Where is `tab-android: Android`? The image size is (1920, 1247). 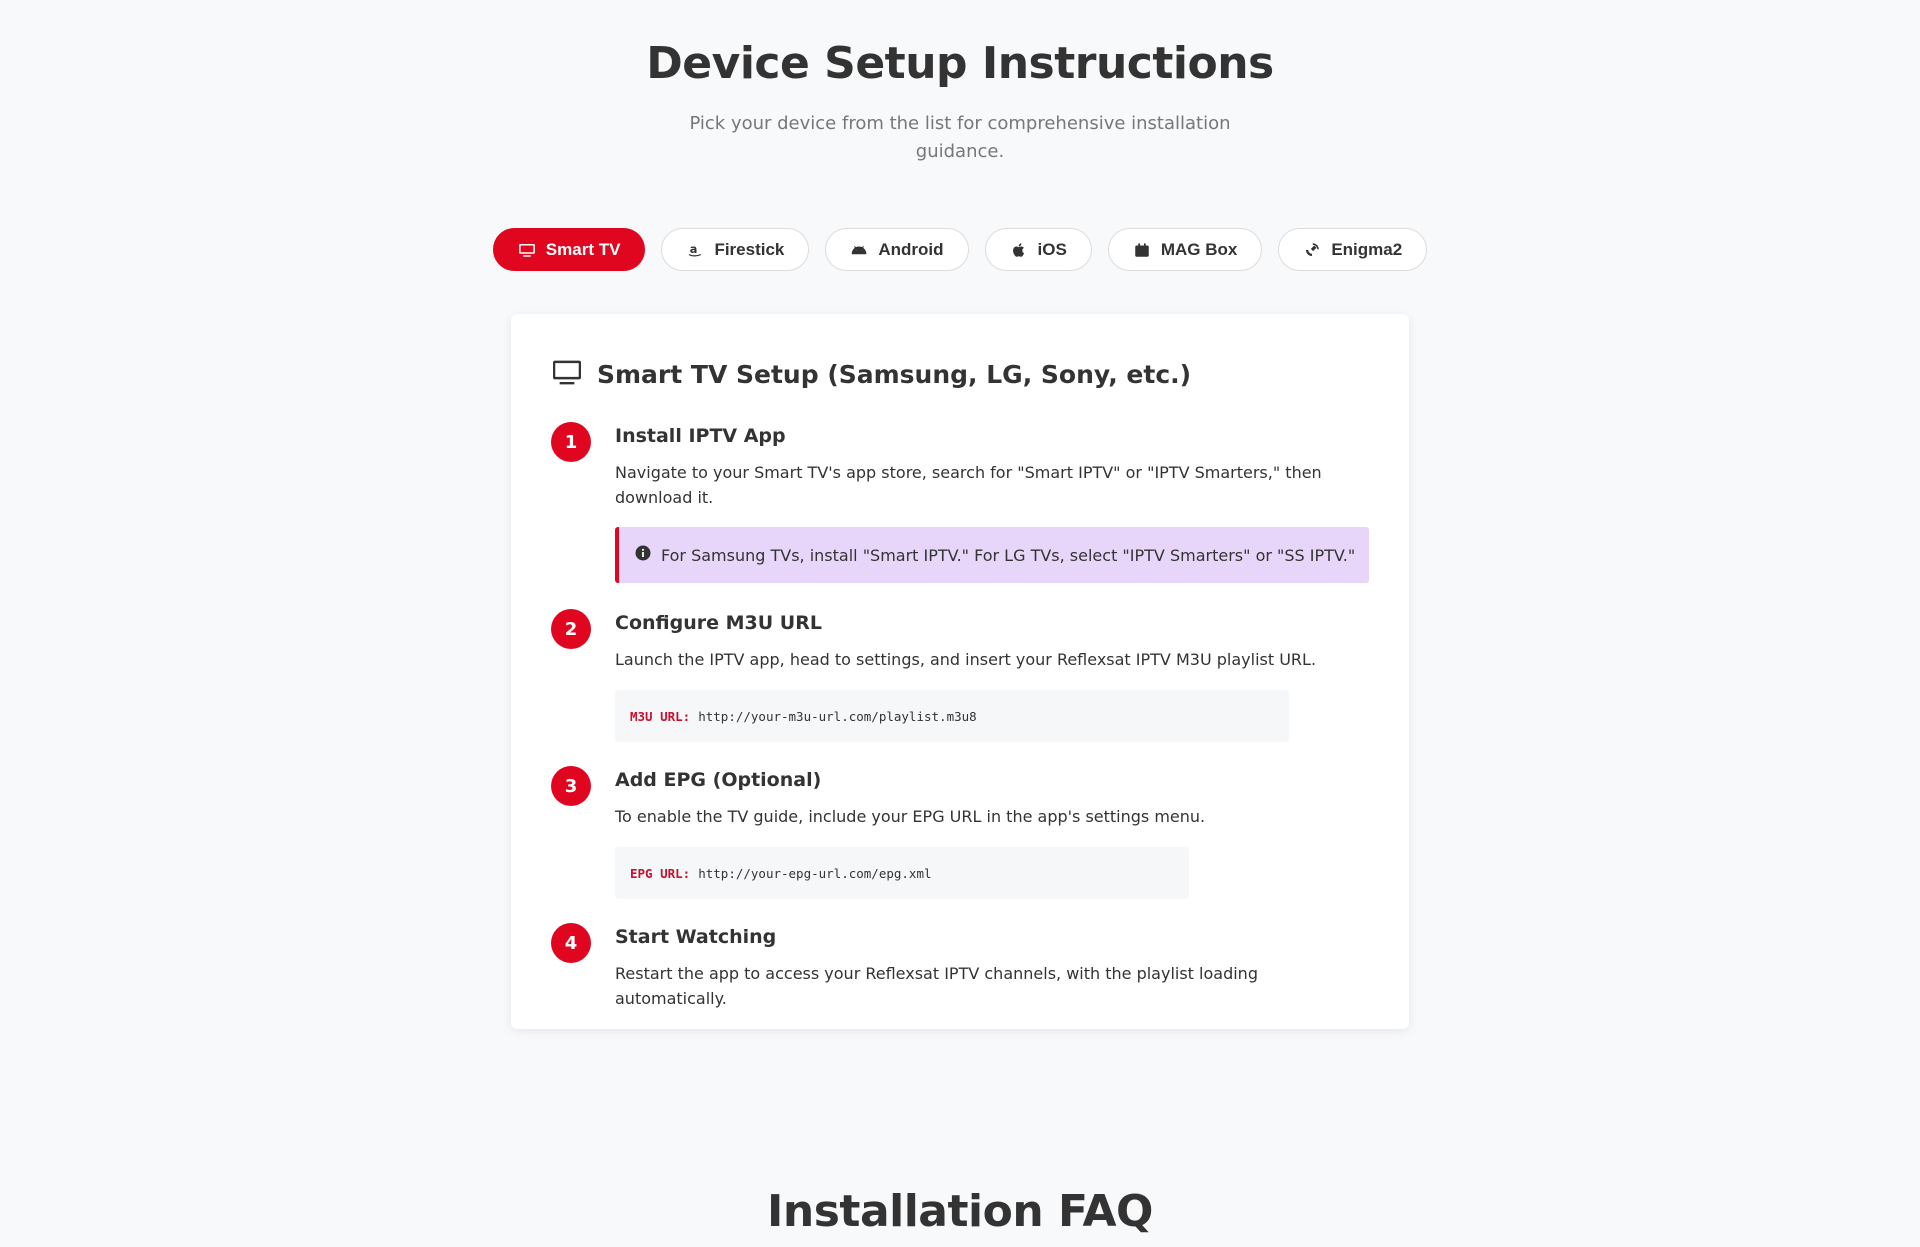 tab-android: Android is located at coordinates (897, 249).